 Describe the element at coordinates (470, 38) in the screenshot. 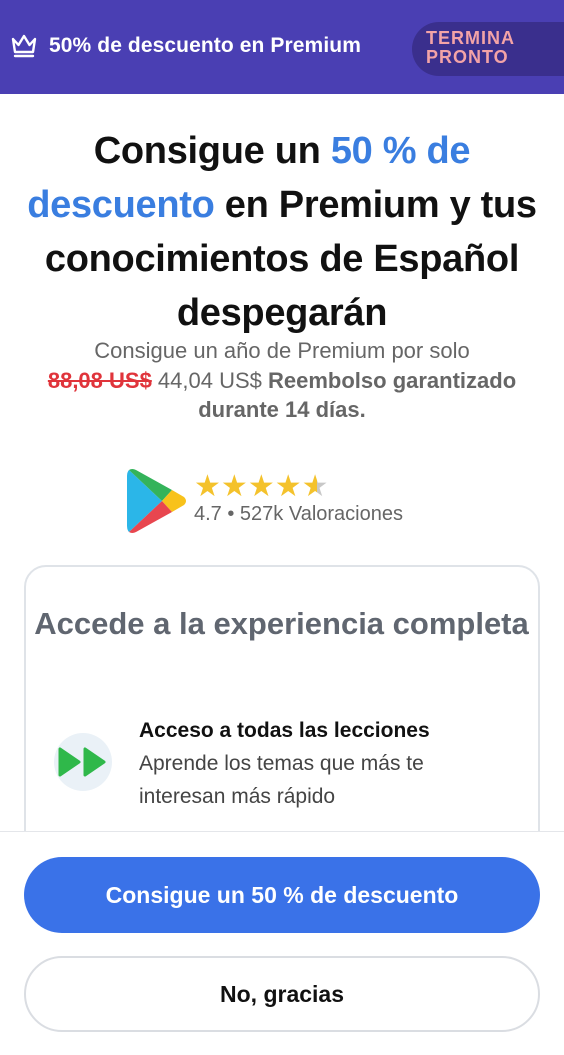

I see `badge-line-1: TERMINA` at that location.